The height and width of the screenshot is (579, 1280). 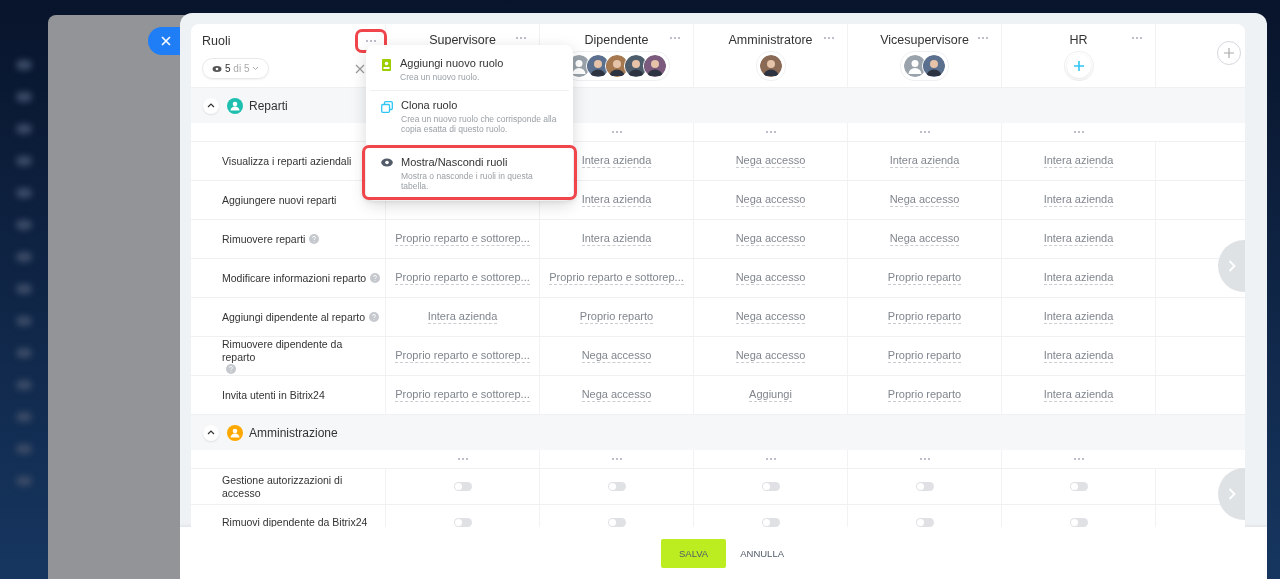 I want to click on column-title: Vicesupervisore, so click(x=924, y=40).